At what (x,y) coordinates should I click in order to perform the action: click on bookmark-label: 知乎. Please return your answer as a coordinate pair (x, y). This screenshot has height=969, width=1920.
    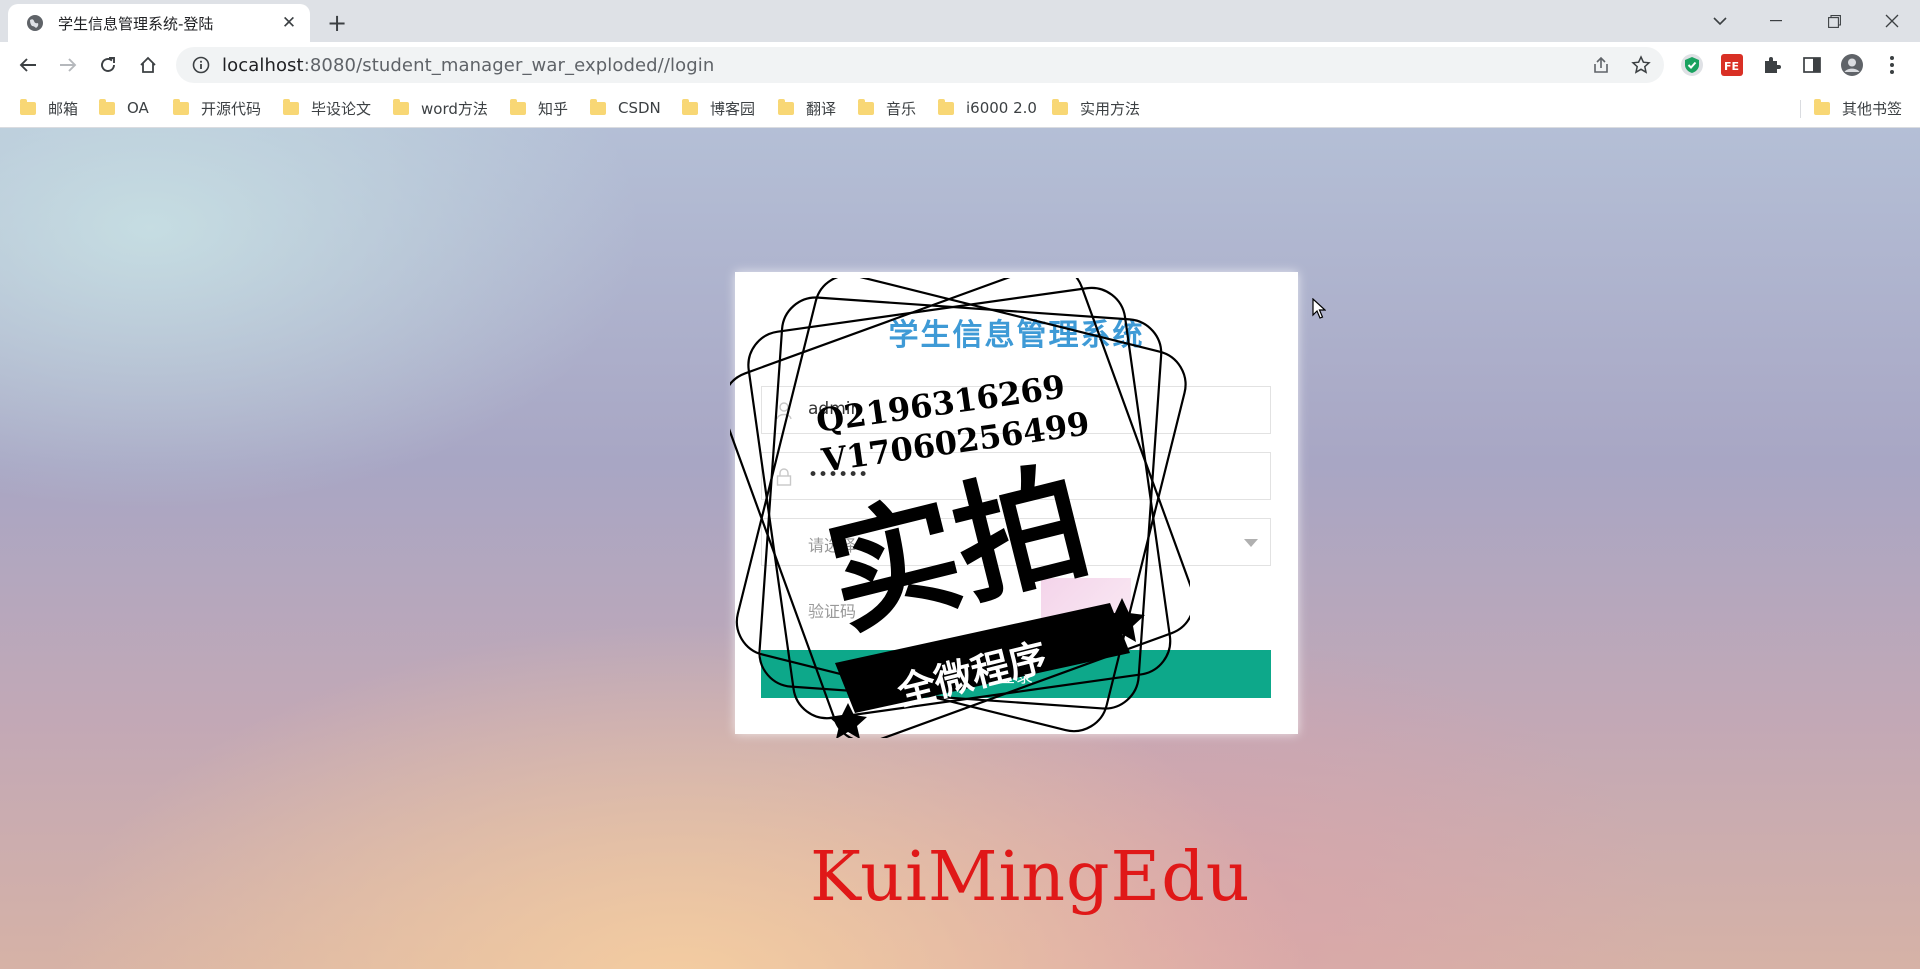
    Looking at the image, I should click on (553, 108).